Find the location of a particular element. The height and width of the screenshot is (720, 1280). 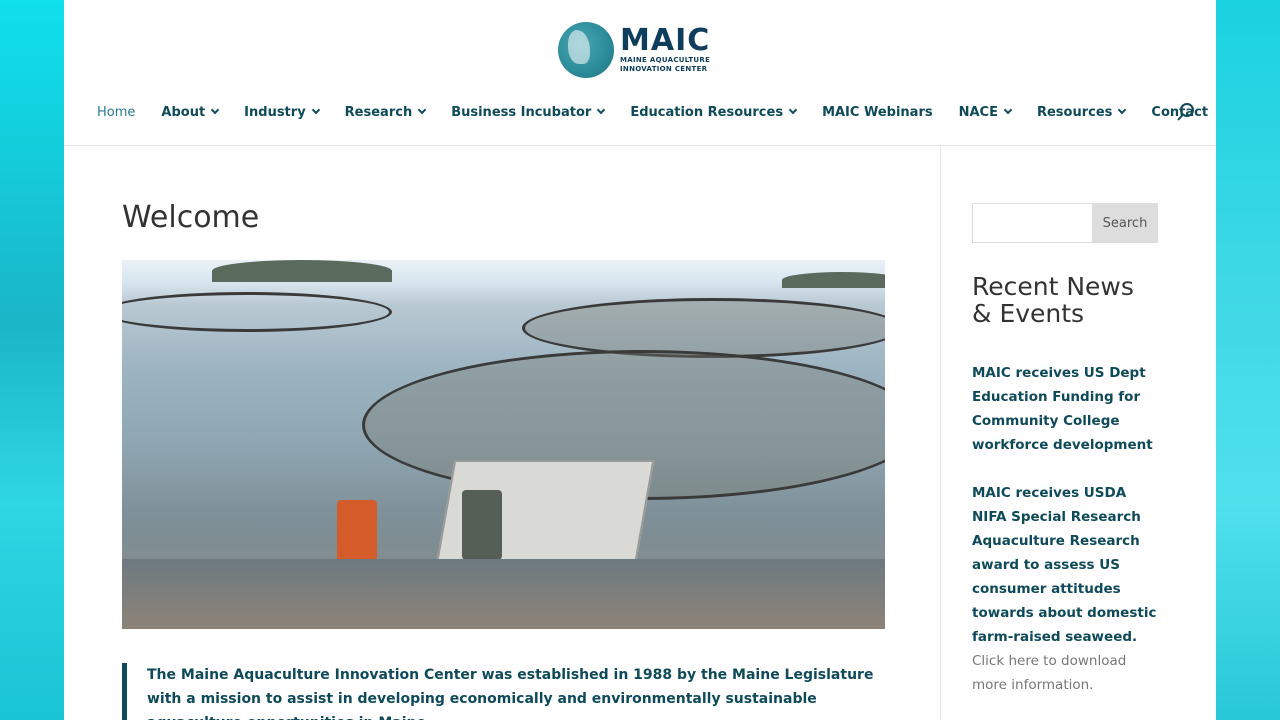

sidebar-divider is located at coordinates (940, 433).